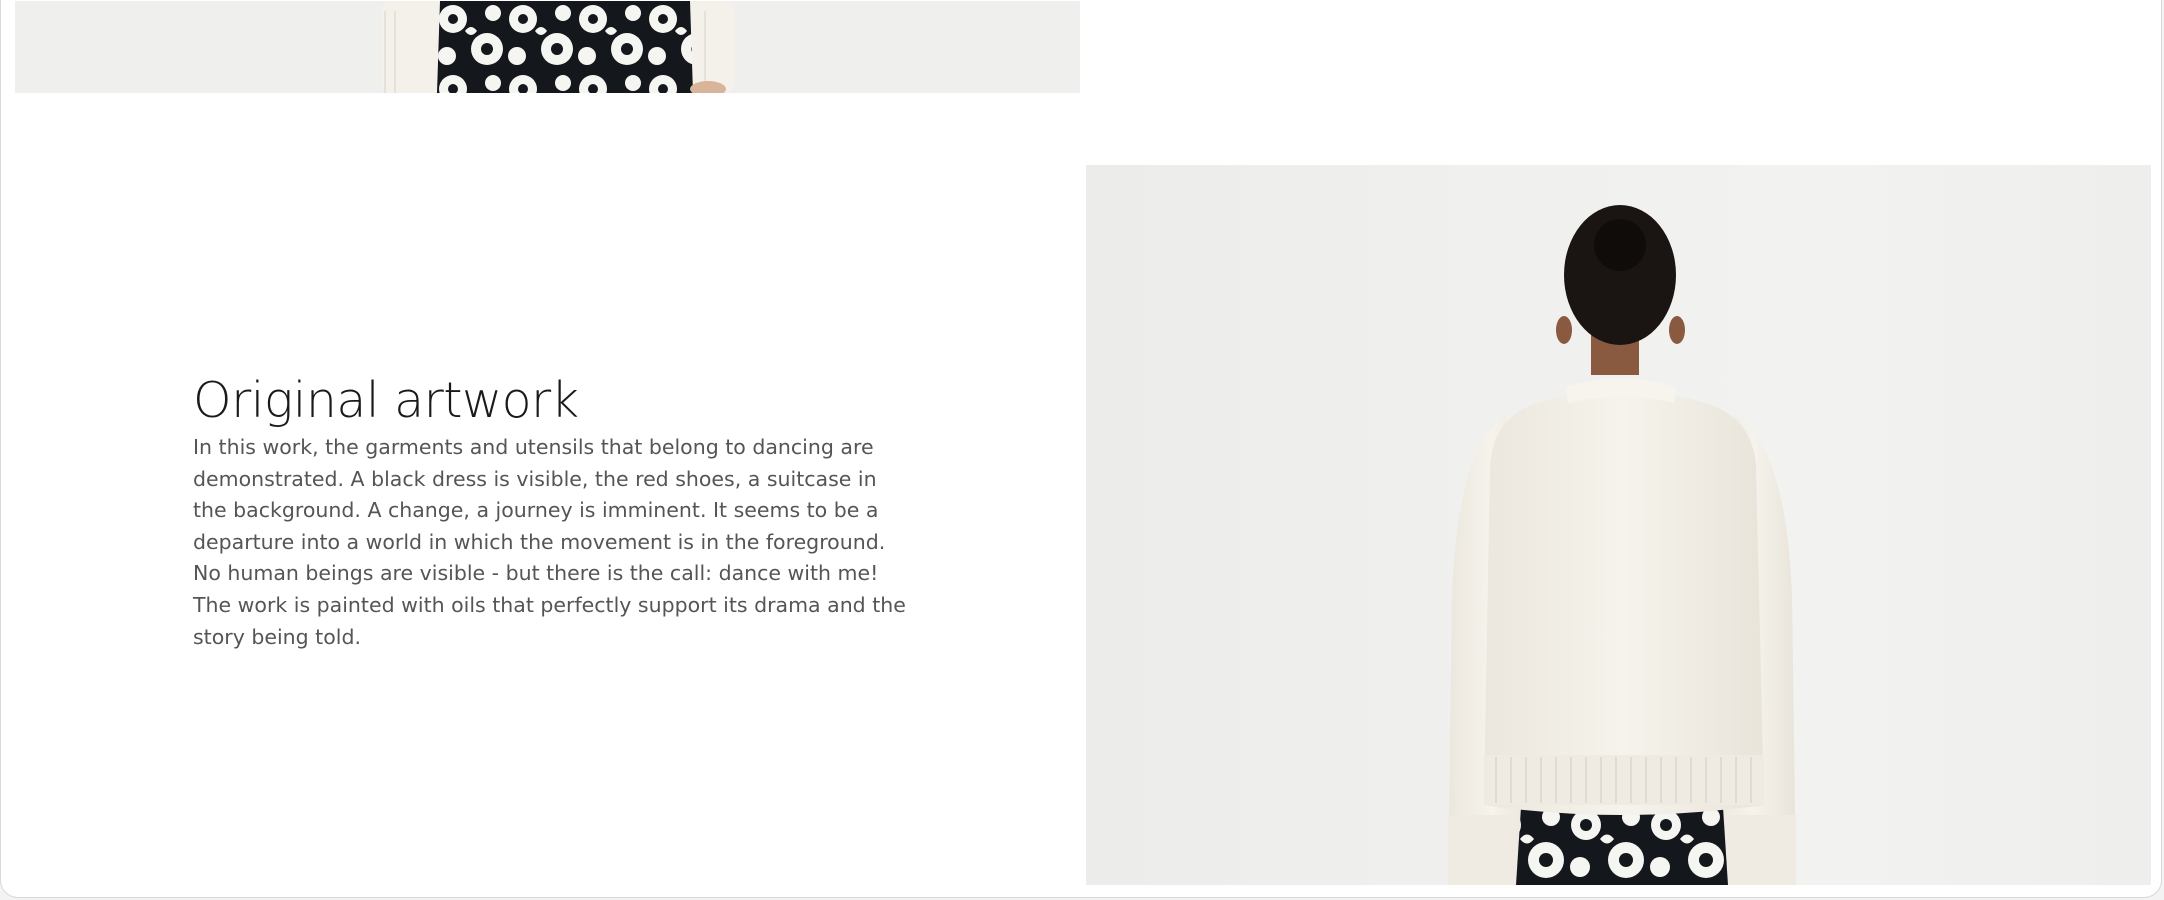  I want to click on model-back-illustration, so click(1622, 545).